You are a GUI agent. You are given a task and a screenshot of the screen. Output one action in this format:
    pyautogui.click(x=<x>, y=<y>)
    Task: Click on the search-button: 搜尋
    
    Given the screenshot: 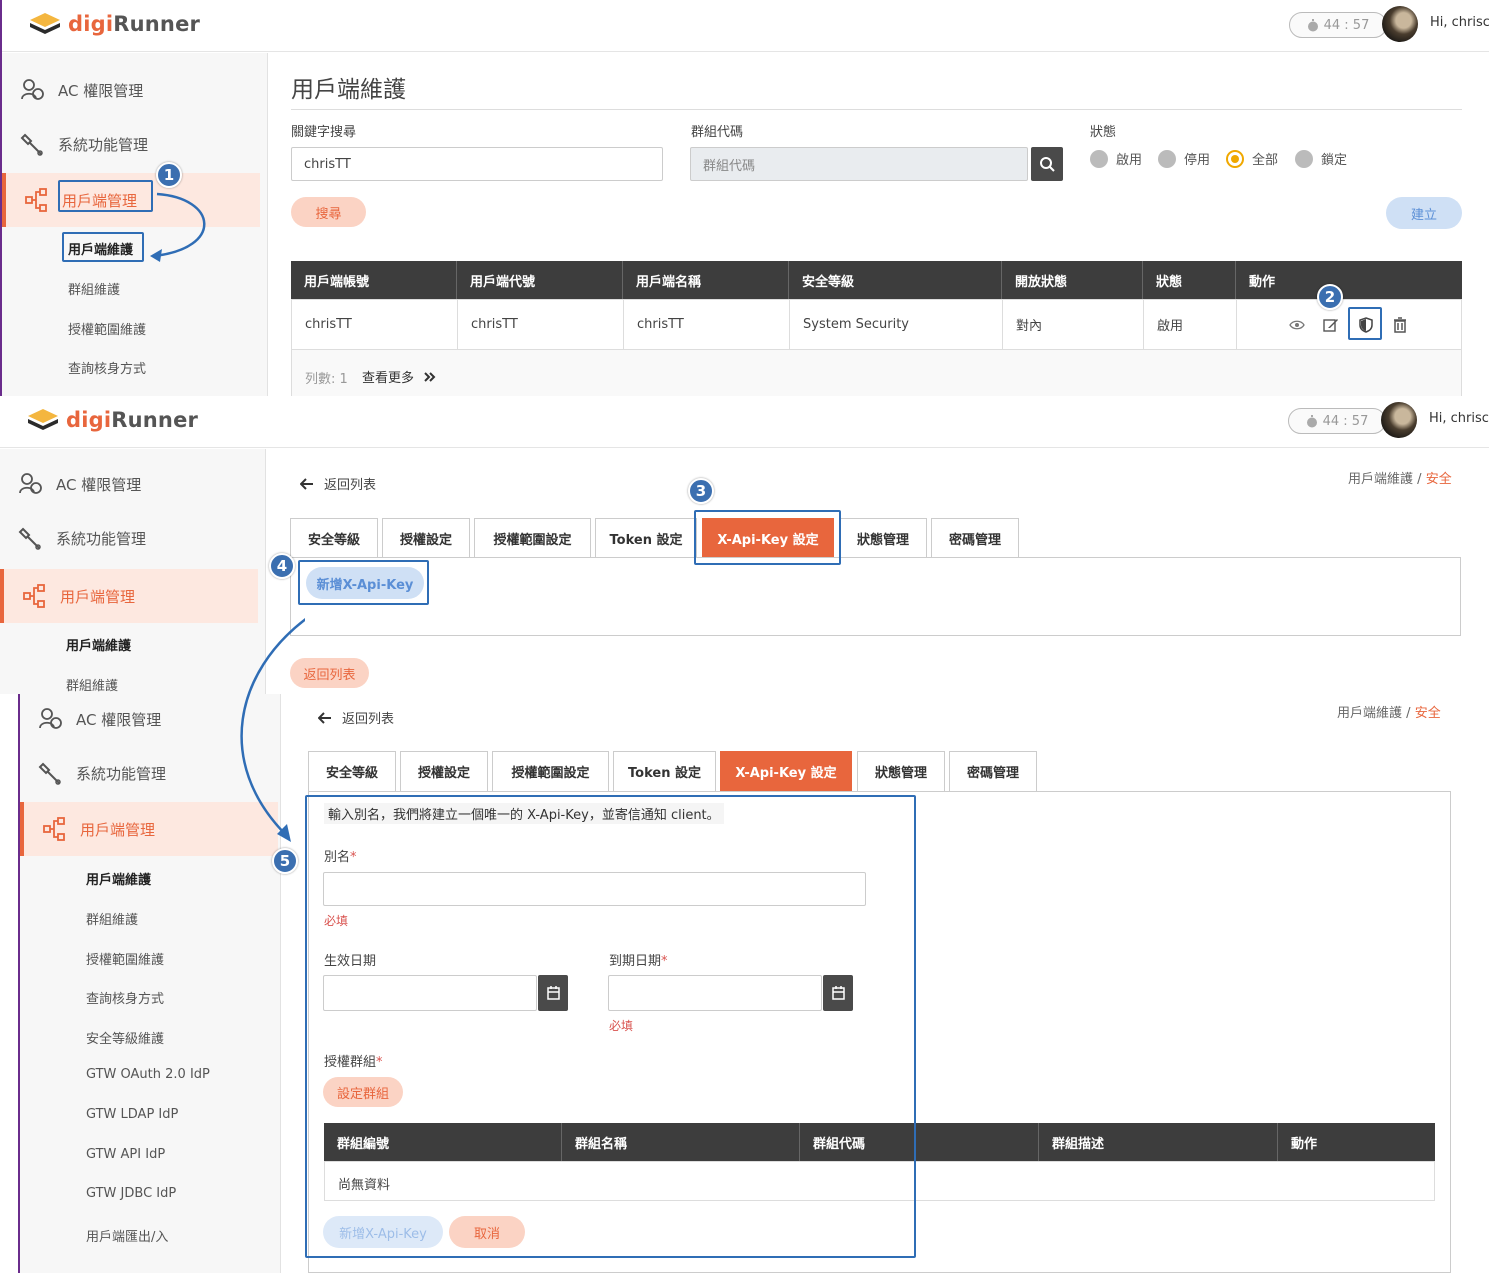 What is the action you would take?
    pyautogui.click(x=328, y=212)
    